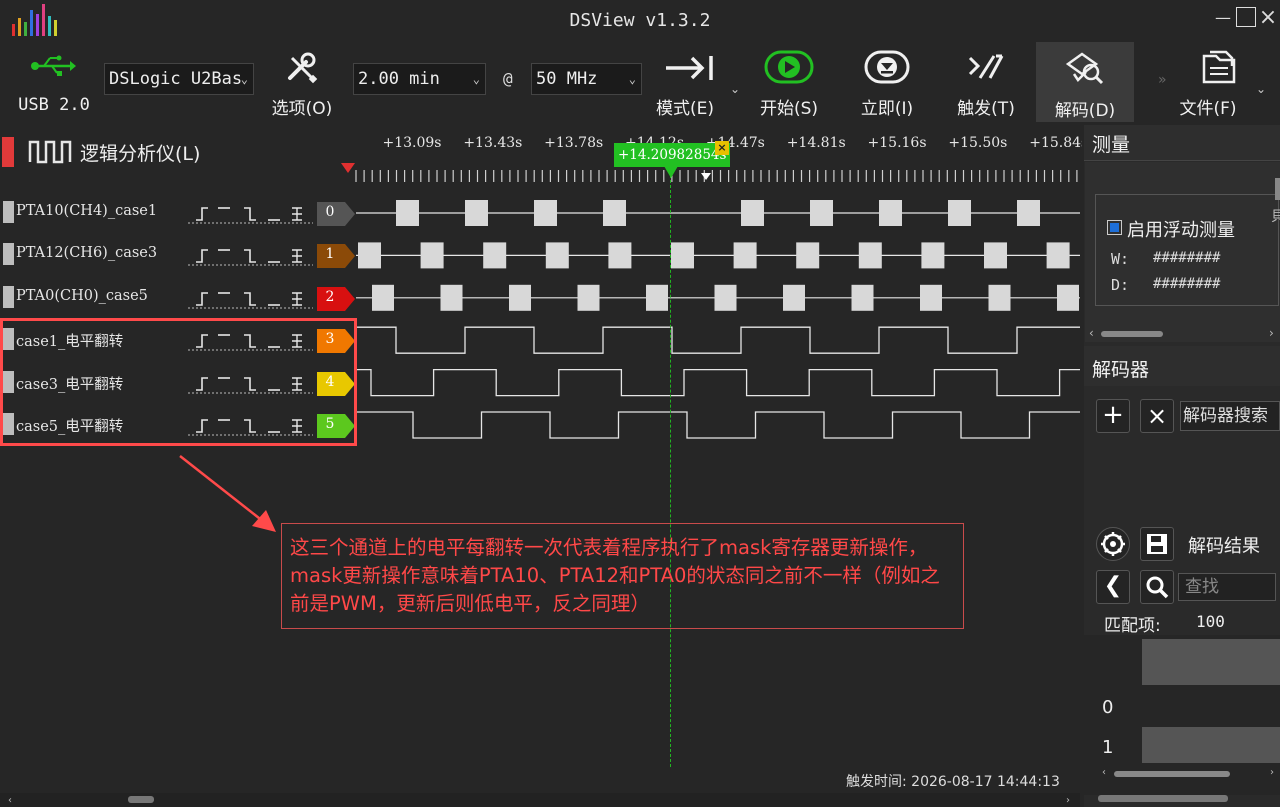  I want to click on cursor-time-label: +14.20982854s, so click(672, 155).